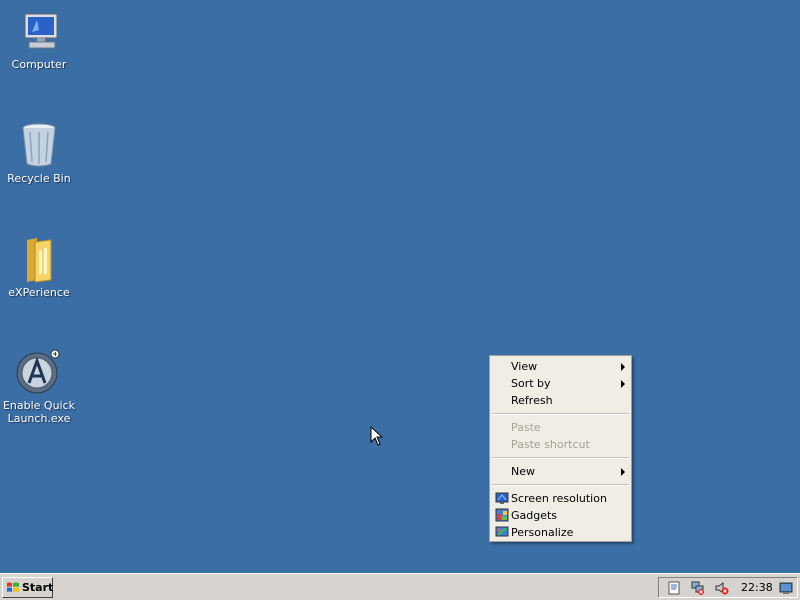 Image resolution: width=800 pixels, height=600 pixels. What do you see at coordinates (560, 471) in the screenshot?
I see `menu-item-new: New` at bounding box center [560, 471].